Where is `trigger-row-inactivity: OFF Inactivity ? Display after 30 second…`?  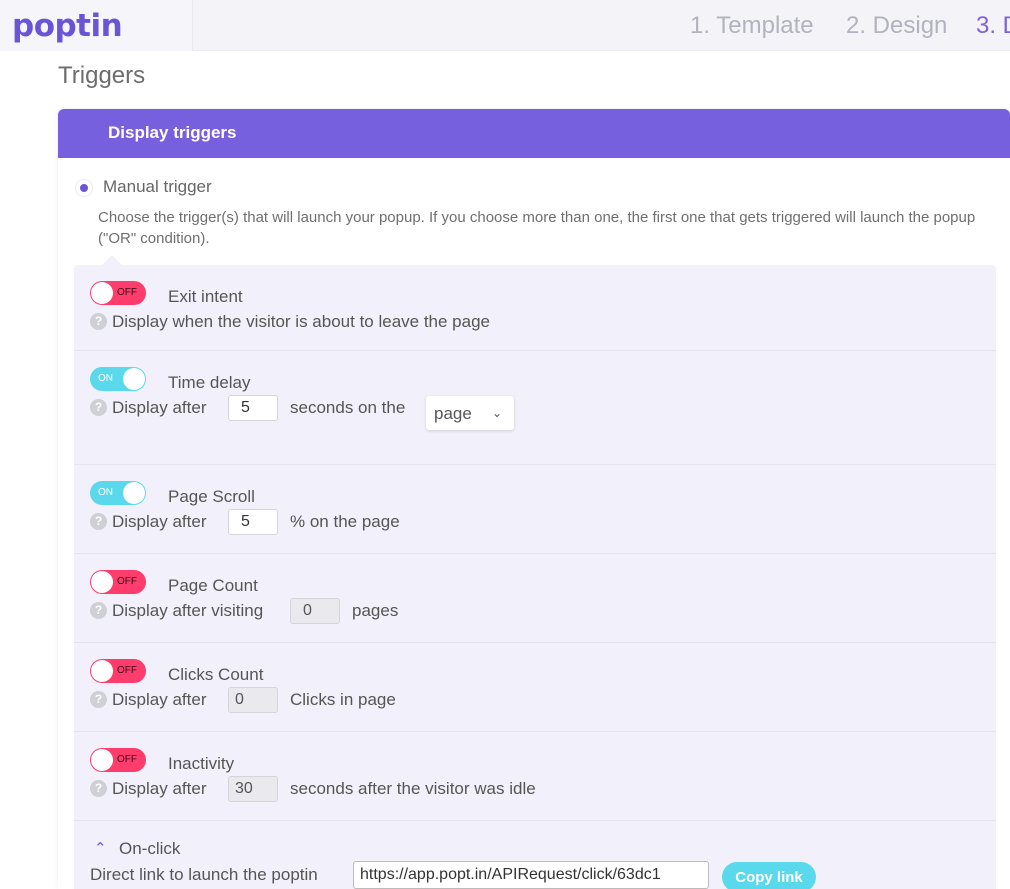
trigger-row-inactivity: OFF Inactivity ? Display after 30 second… is located at coordinates (535, 776).